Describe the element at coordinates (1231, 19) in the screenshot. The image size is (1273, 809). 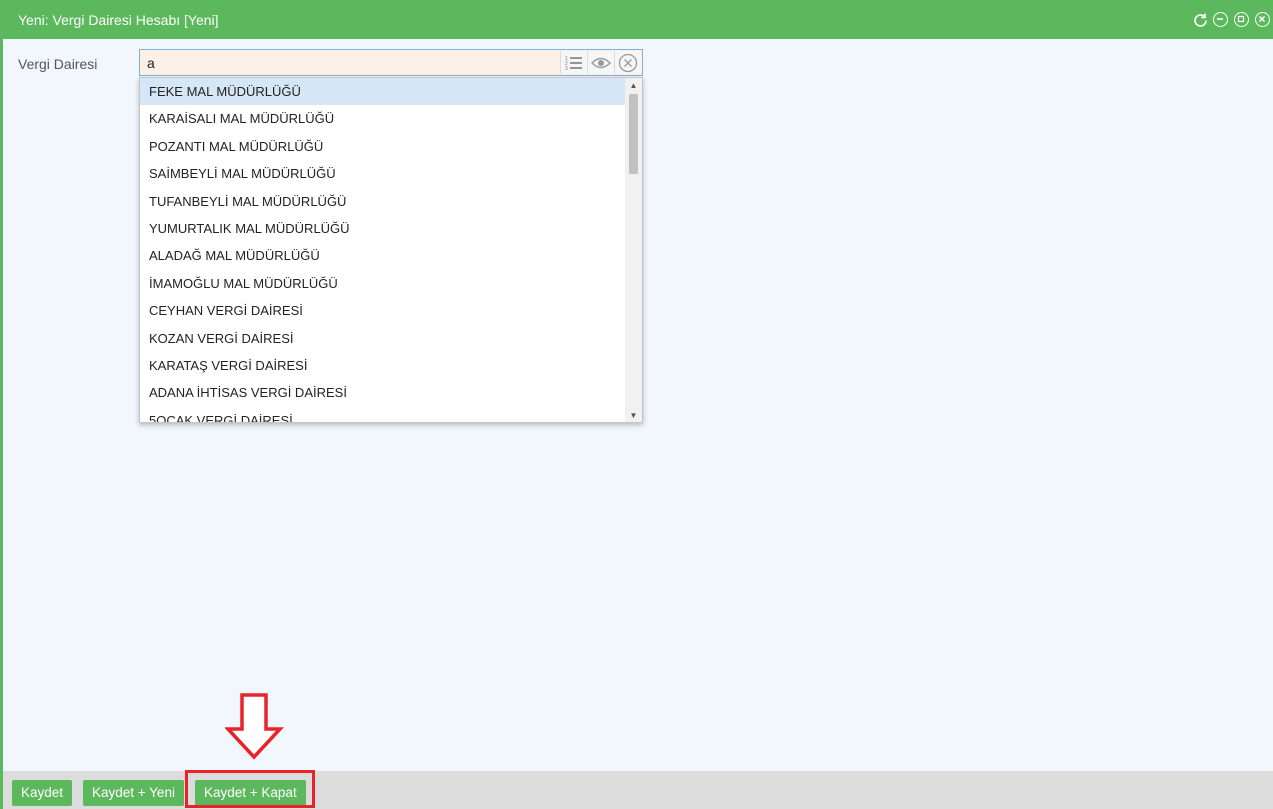
I see `window-controls` at that location.